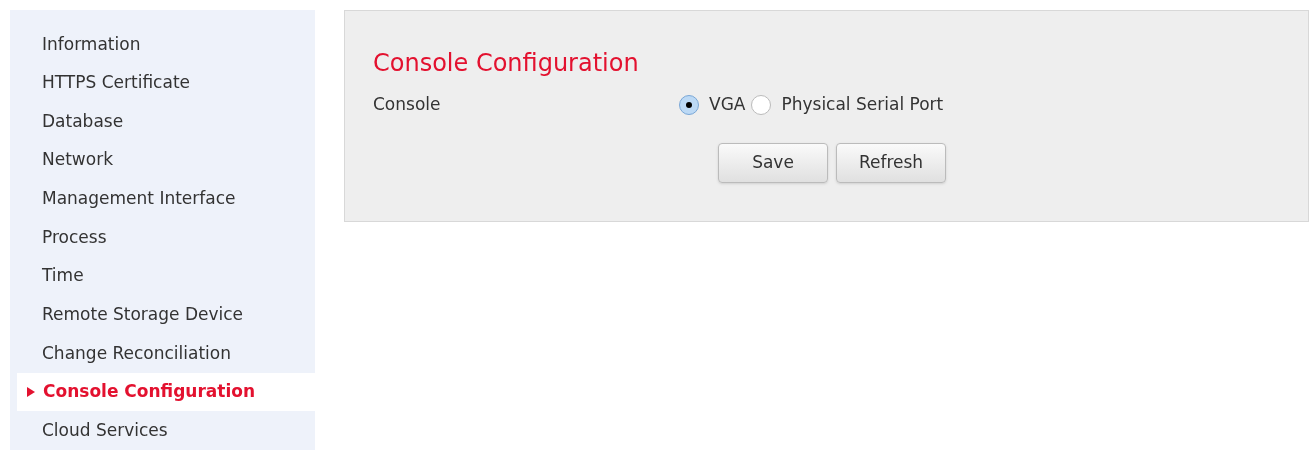 The height and width of the screenshot is (450, 1309). I want to click on radio-label: VGA, so click(727, 105).